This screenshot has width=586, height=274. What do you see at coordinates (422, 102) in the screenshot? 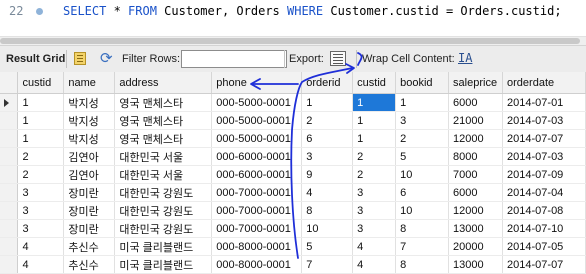
I see `cell-bookid: 1` at bounding box center [422, 102].